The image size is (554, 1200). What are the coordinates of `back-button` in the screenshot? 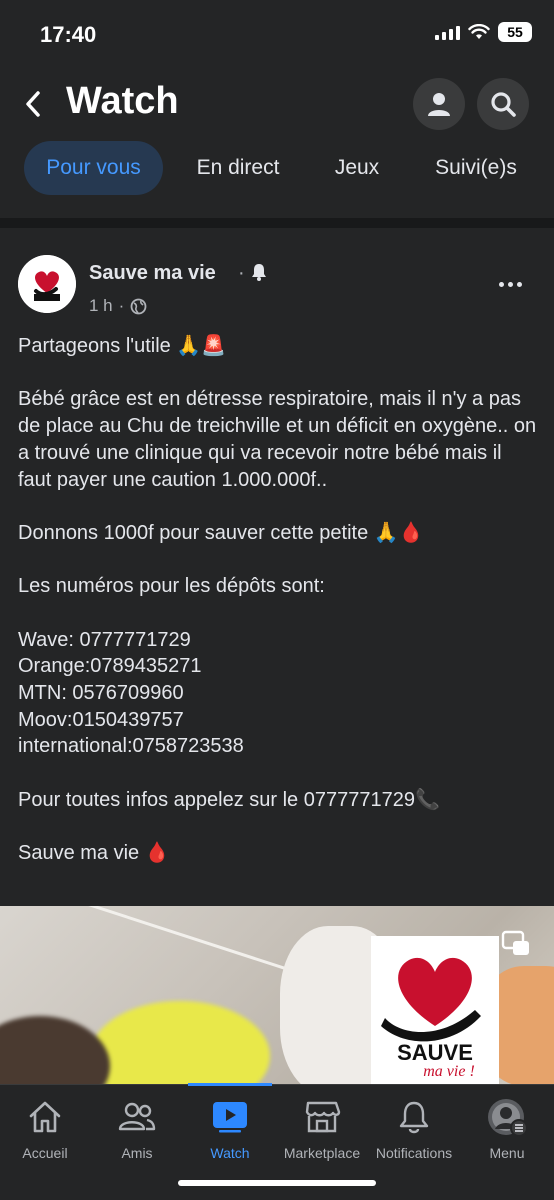 It's located at (33, 104).